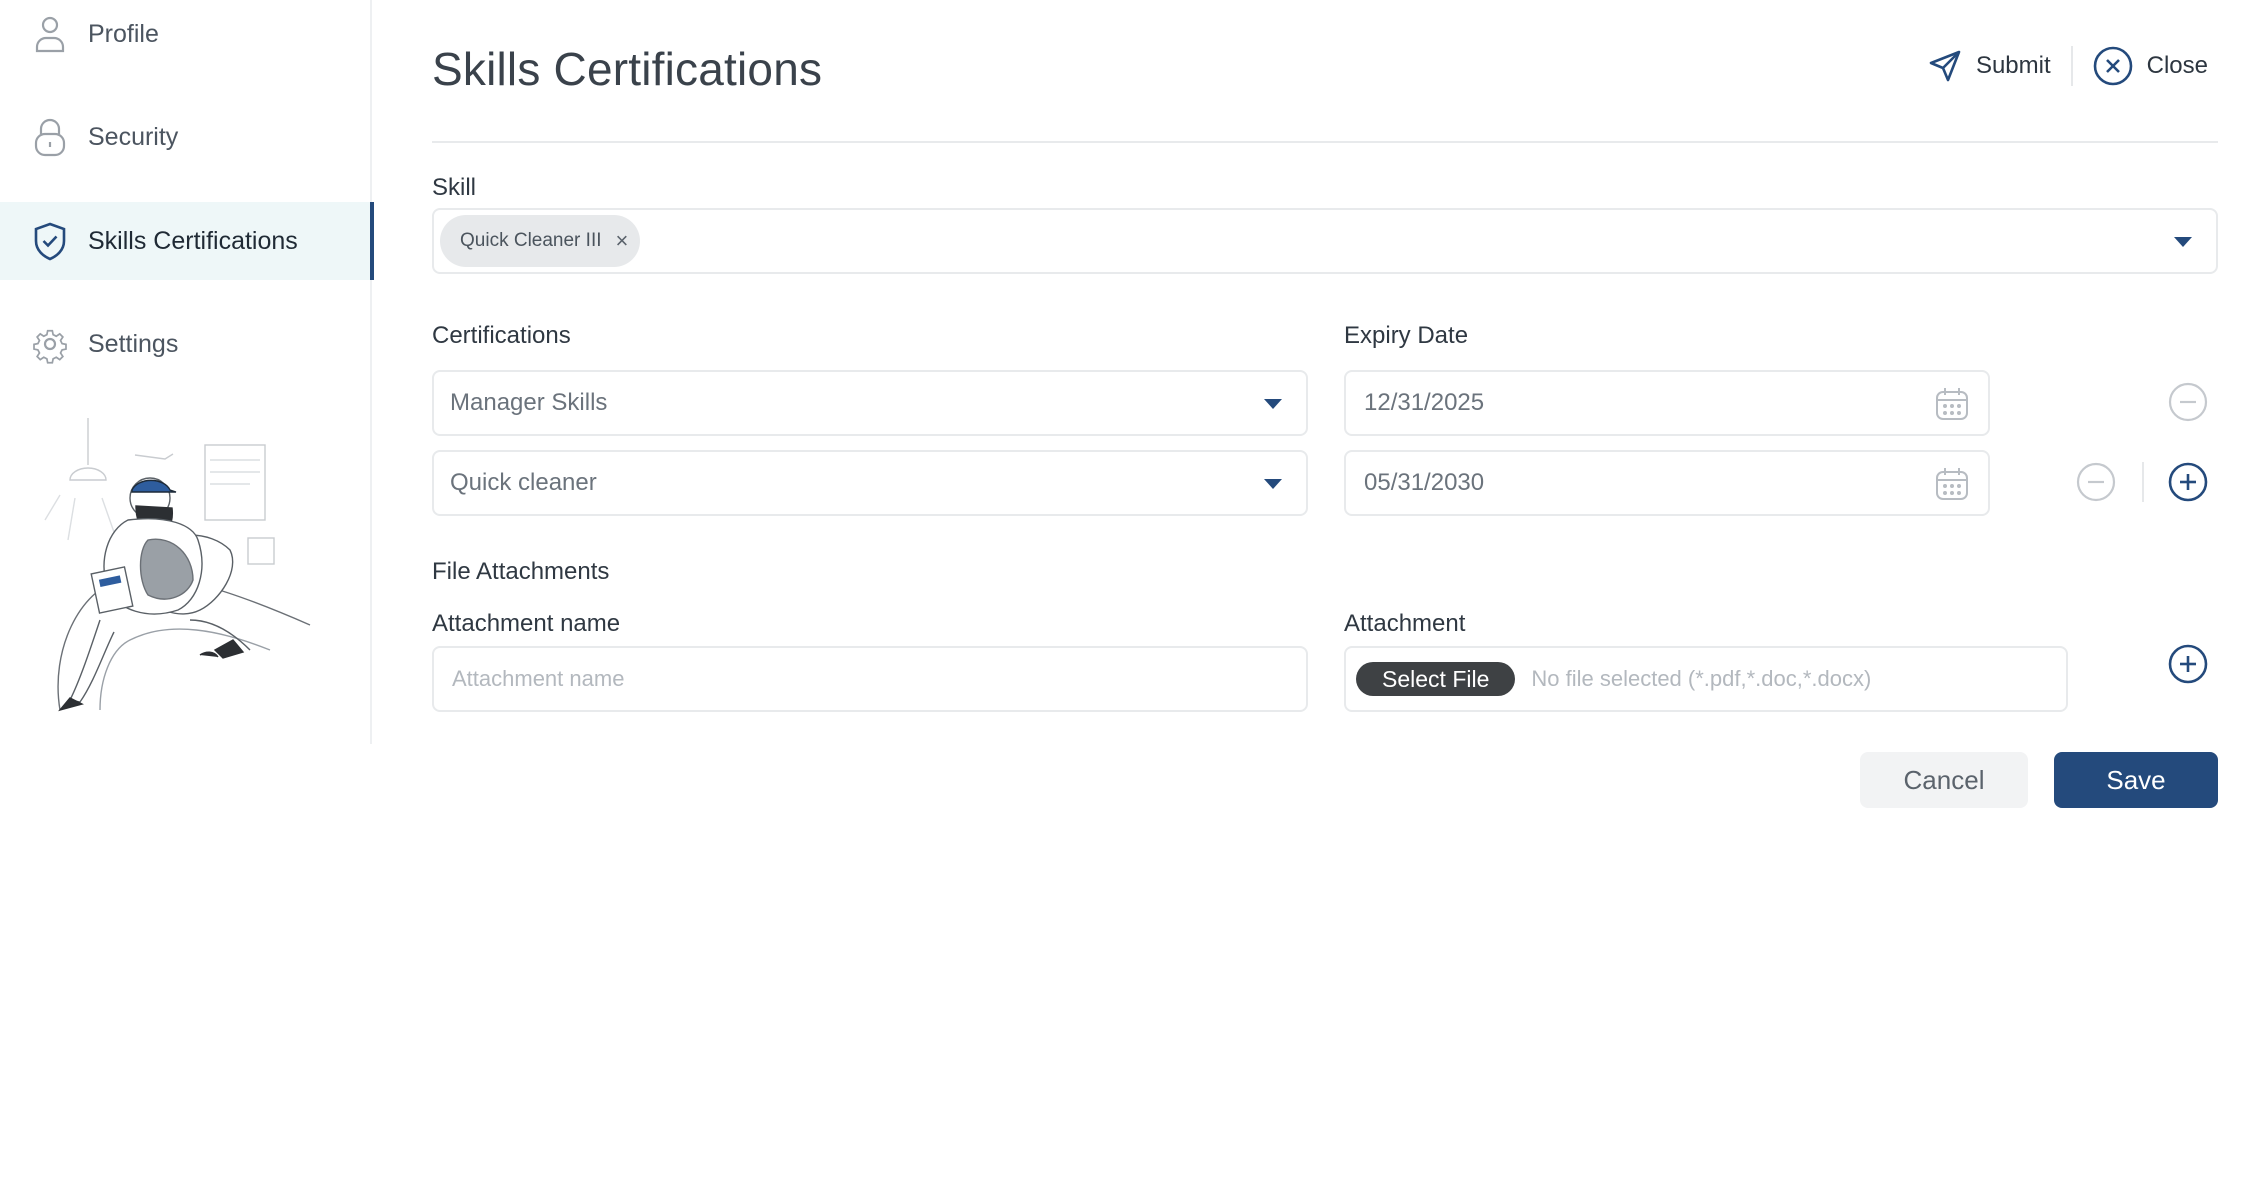  Describe the element at coordinates (186, 36) in the screenshot. I see `sidebar-item-profile: Profile` at that location.